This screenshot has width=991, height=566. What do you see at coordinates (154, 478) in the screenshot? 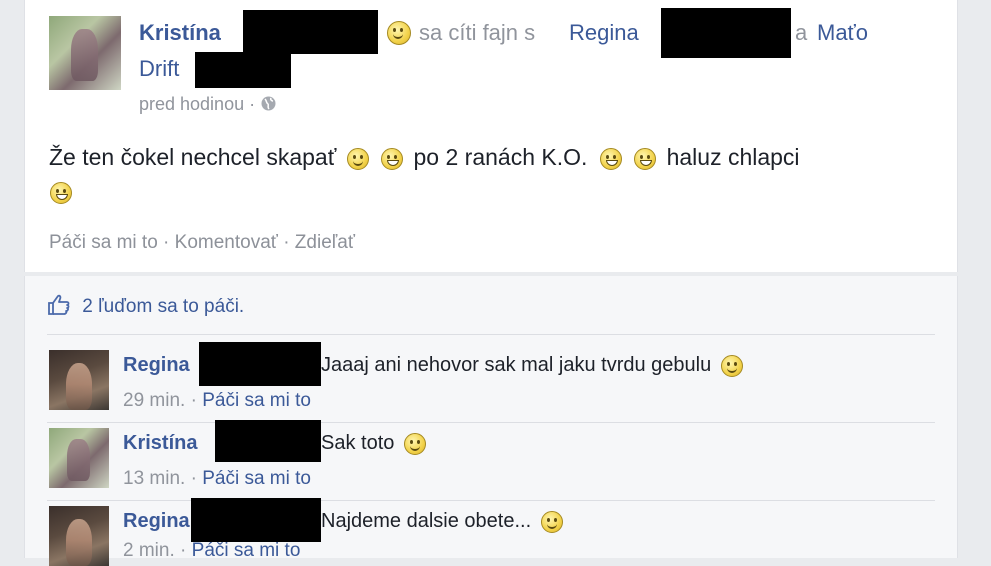
I see `comment-time: 13 min.` at bounding box center [154, 478].